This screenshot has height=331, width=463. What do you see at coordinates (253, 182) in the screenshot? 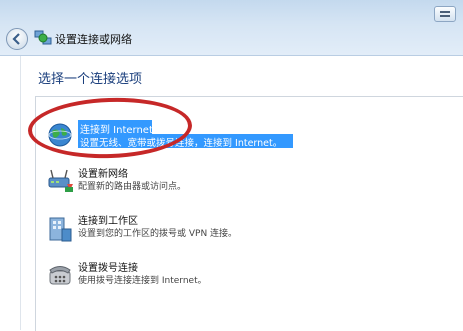
I see `option-setup-new-network: 设置新网络 配置新的路由器或访问点。` at bounding box center [253, 182].